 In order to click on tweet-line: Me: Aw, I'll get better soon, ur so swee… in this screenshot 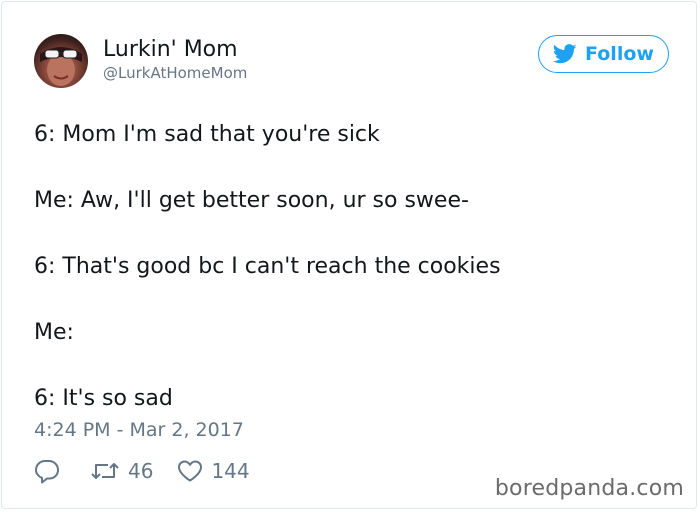, I will do `click(251, 200)`.